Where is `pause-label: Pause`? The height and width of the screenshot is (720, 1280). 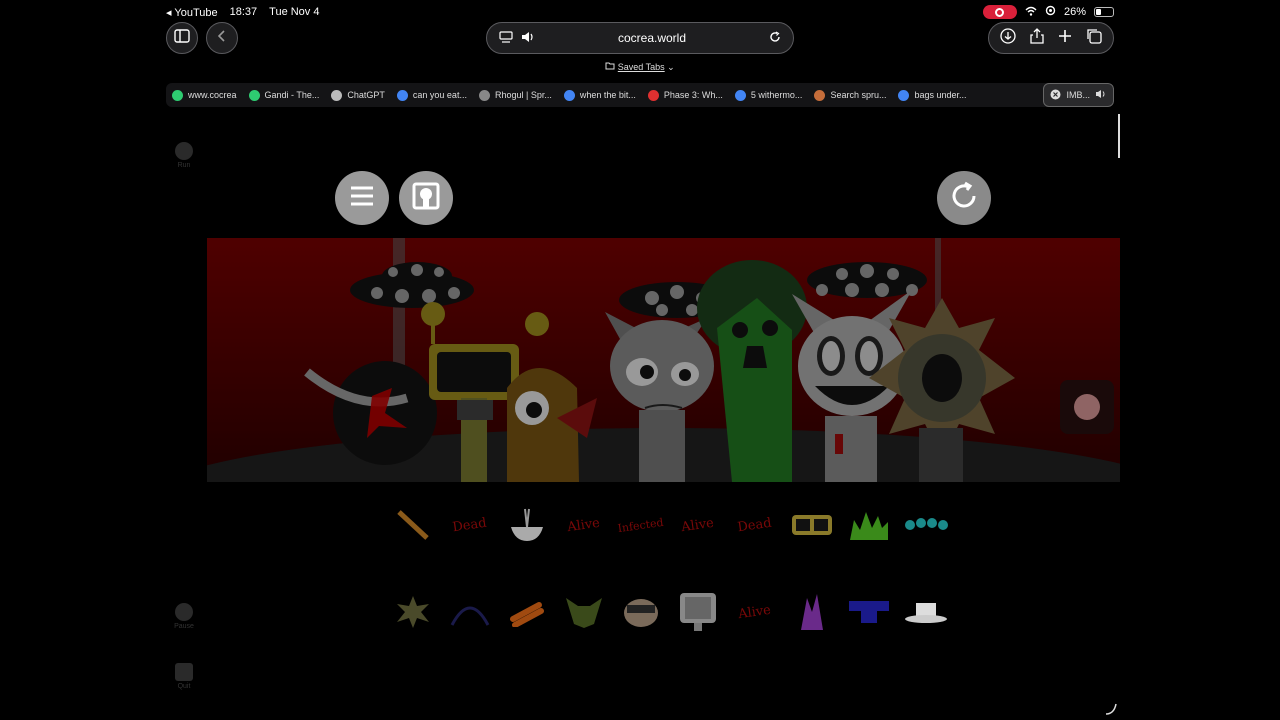
pause-label: Pause is located at coordinates (184, 626).